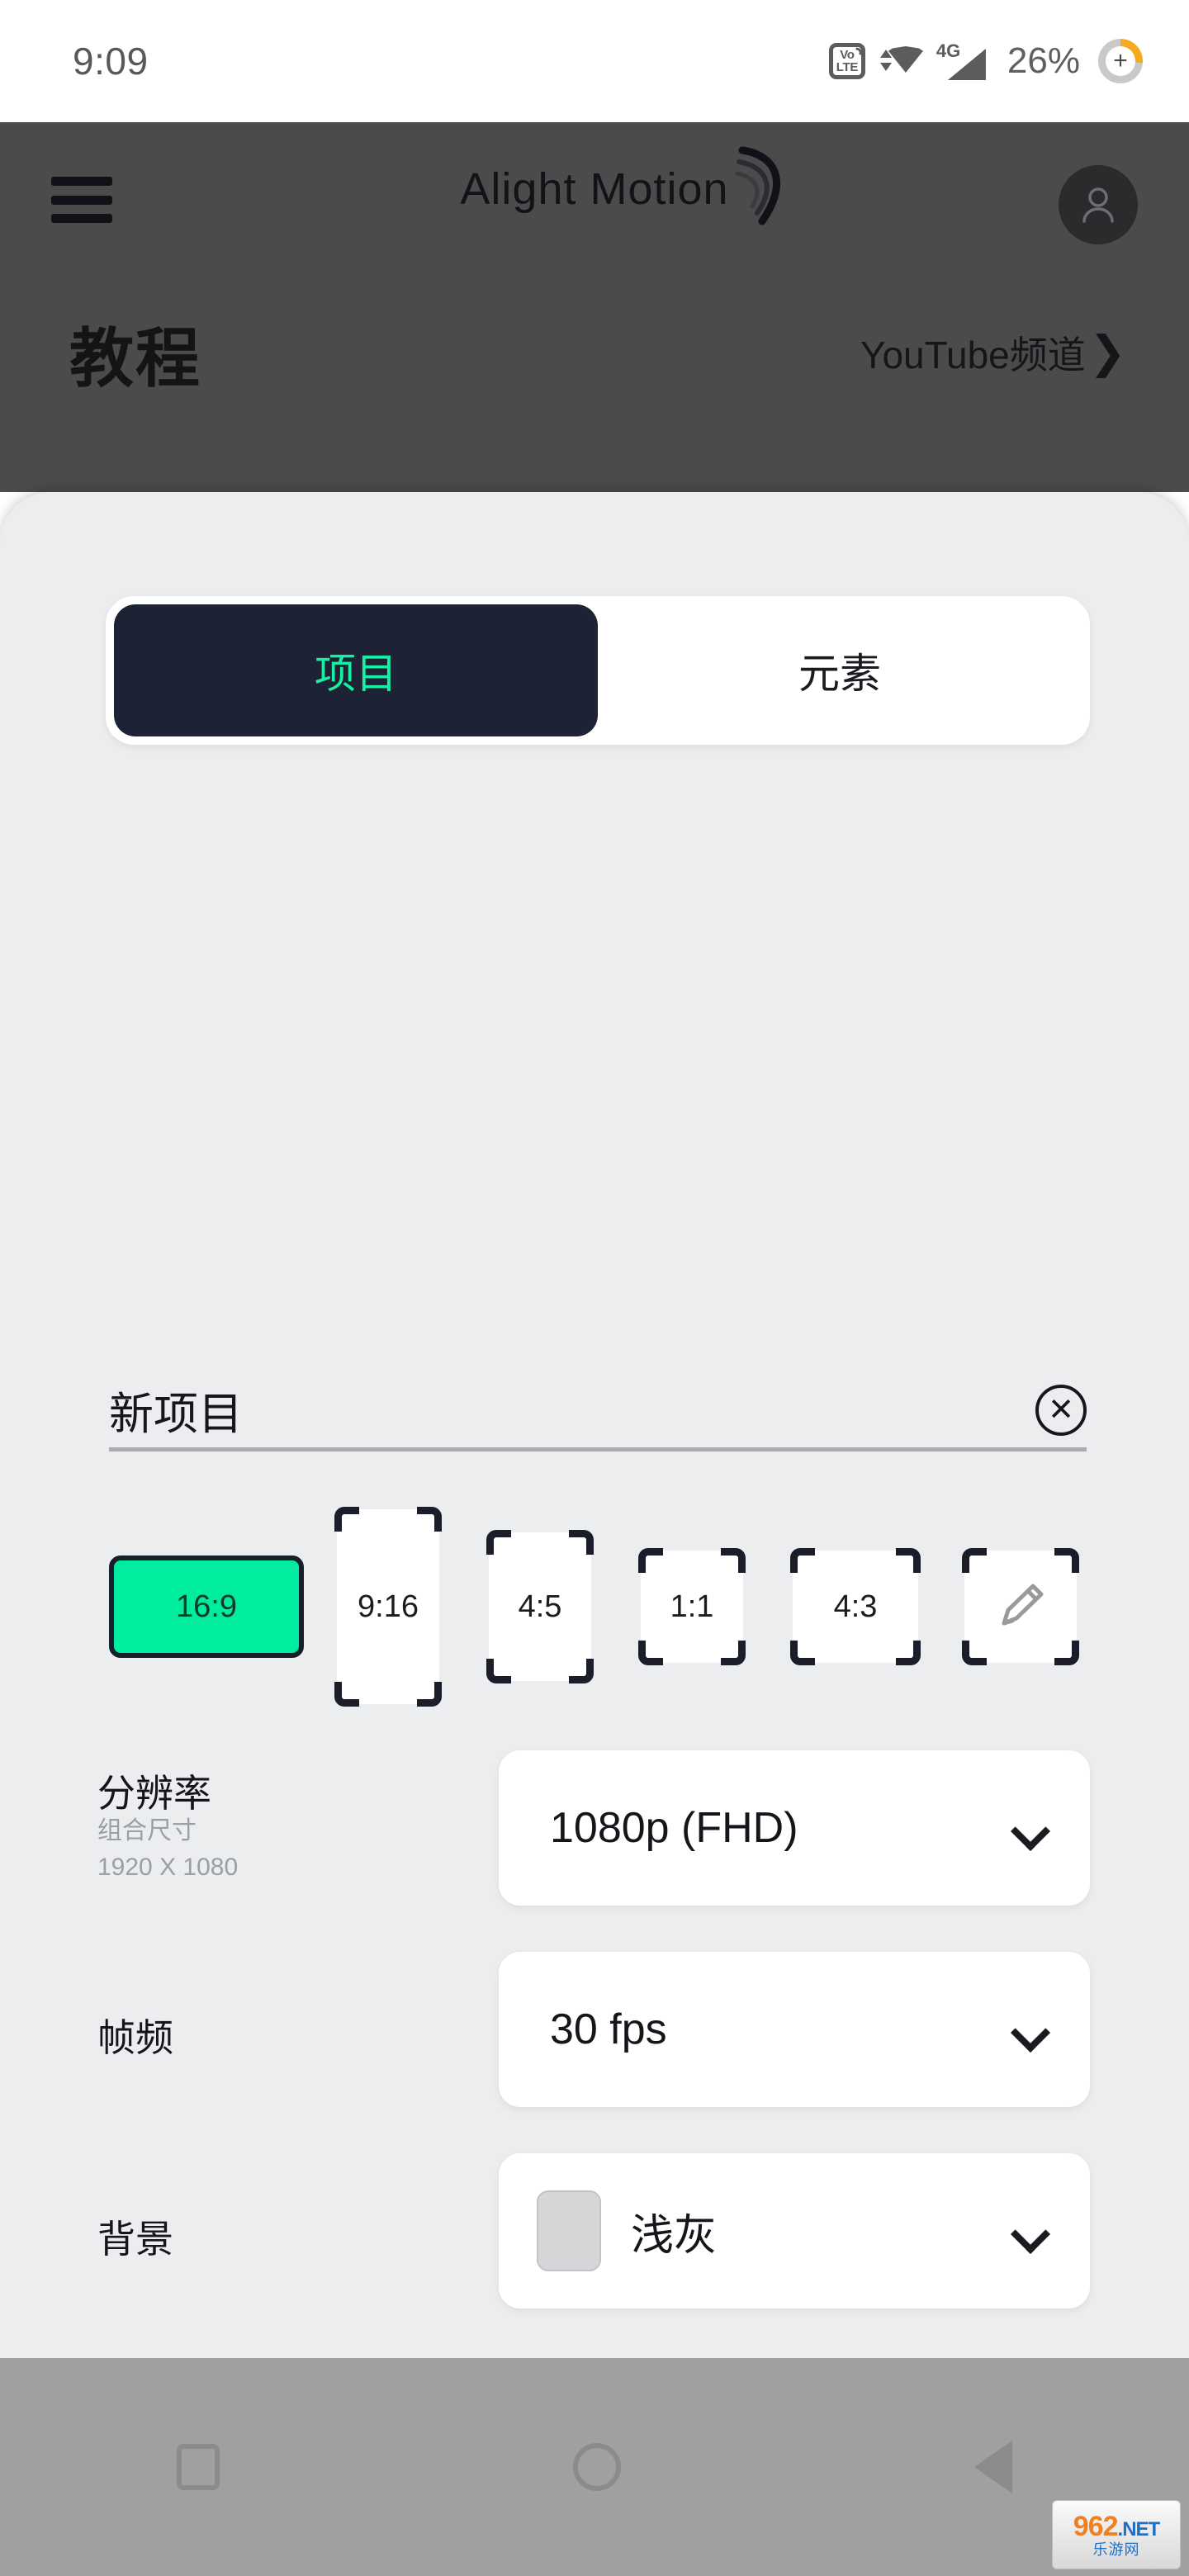 The image size is (1189, 2576). What do you see at coordinates (794, 2230) in the screenshot?
I see `background-select: 浅灰` at bounding box center [794, 2230].